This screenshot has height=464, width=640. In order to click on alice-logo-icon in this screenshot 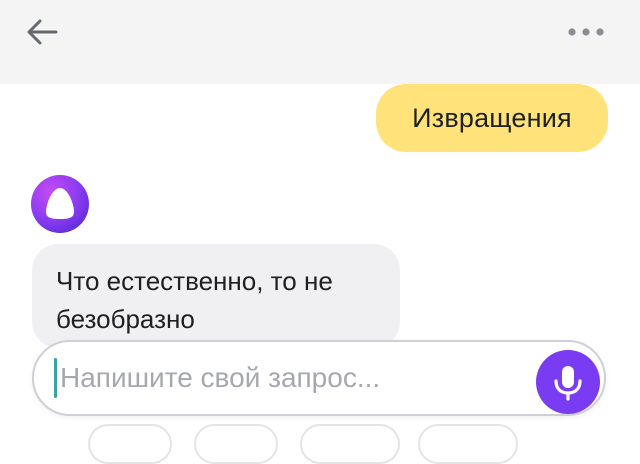, I will do `click(60, 204)`.